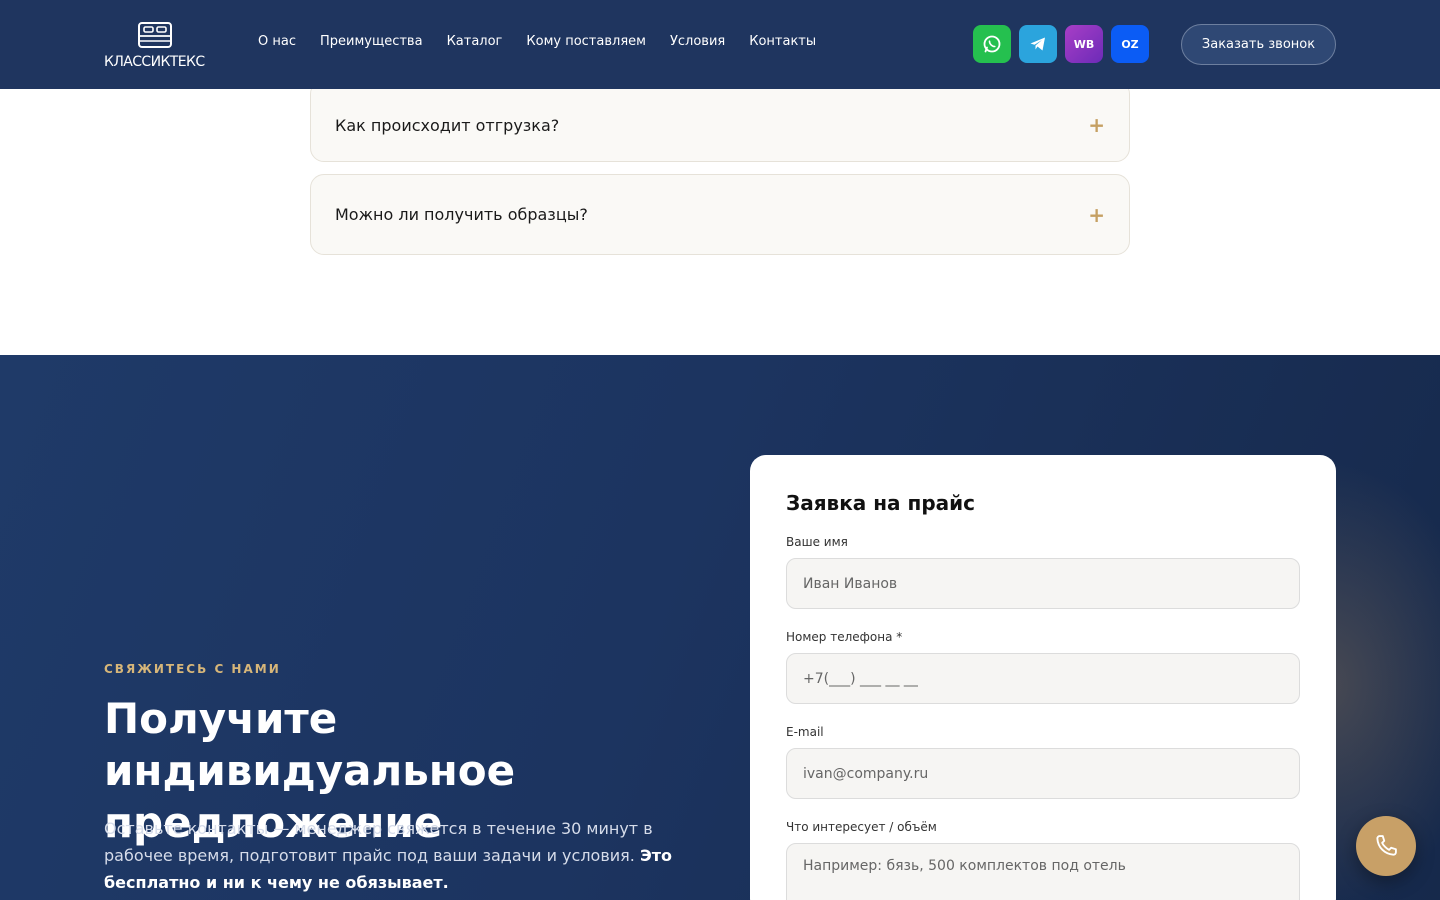  What do you see at coordinates (1043, 773) in the screenshot?
I see `email-input` at bounding box center [1043, 773].